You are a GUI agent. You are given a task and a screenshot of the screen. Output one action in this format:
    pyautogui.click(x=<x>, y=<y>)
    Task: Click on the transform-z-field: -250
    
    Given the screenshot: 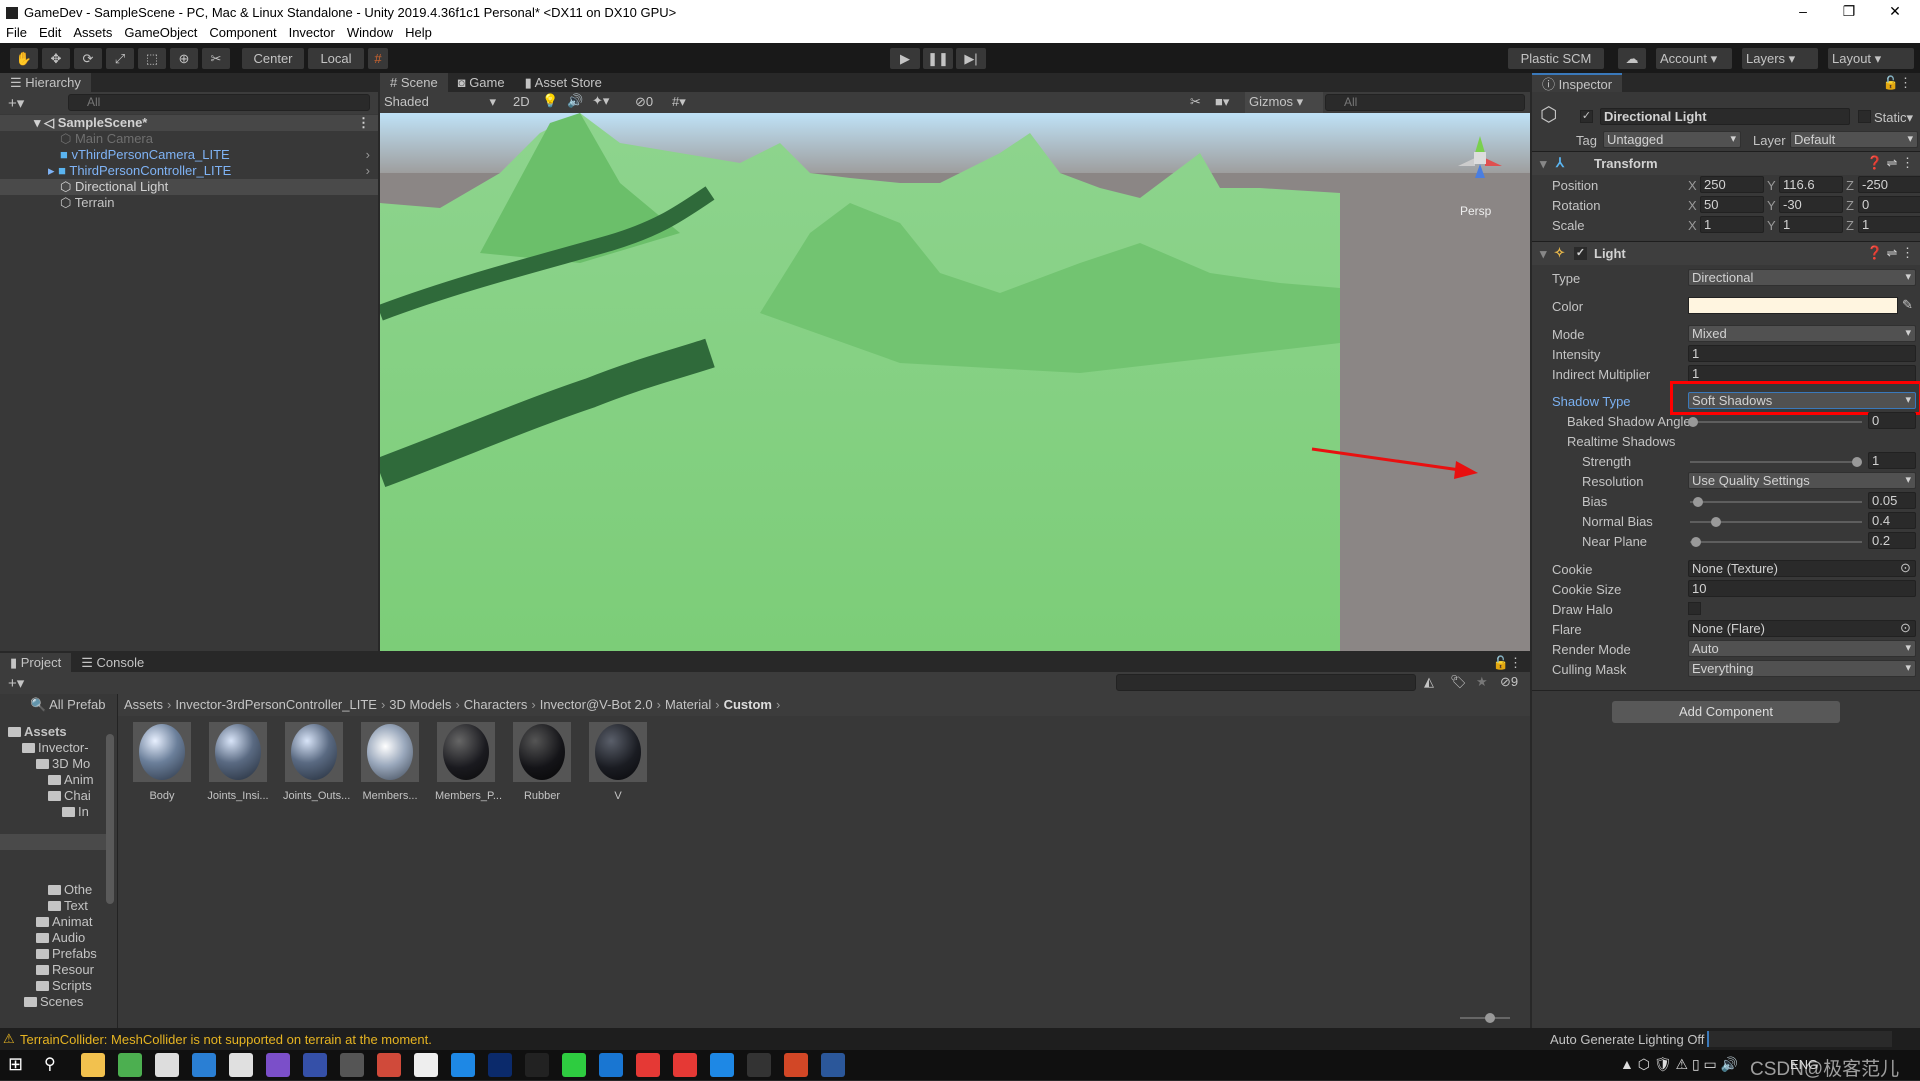 What is the action you would take?
    pyautogui.click(x=1889, y=184)
    